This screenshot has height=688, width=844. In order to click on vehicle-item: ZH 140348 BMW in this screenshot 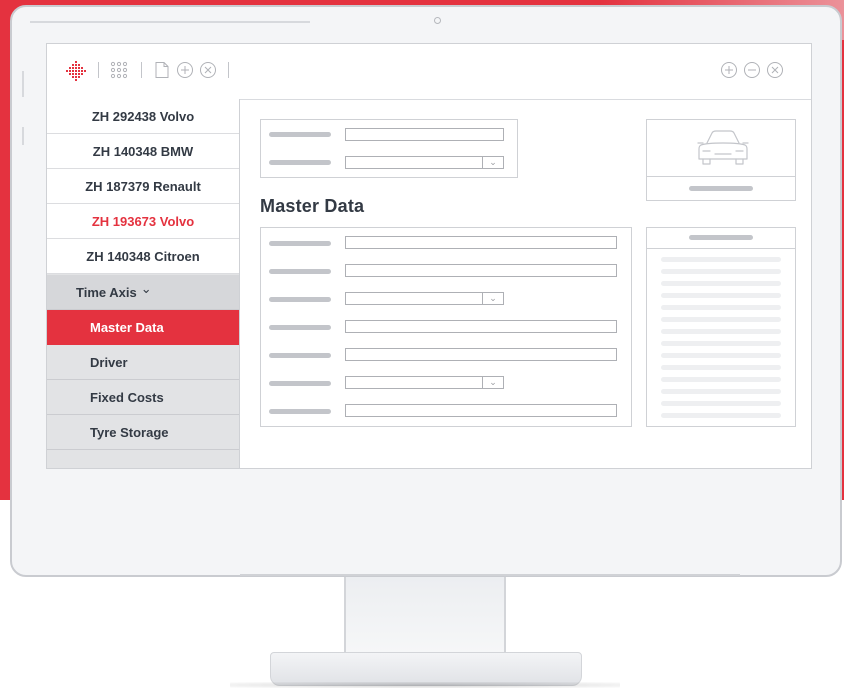, I will do `click(143, 151)`.